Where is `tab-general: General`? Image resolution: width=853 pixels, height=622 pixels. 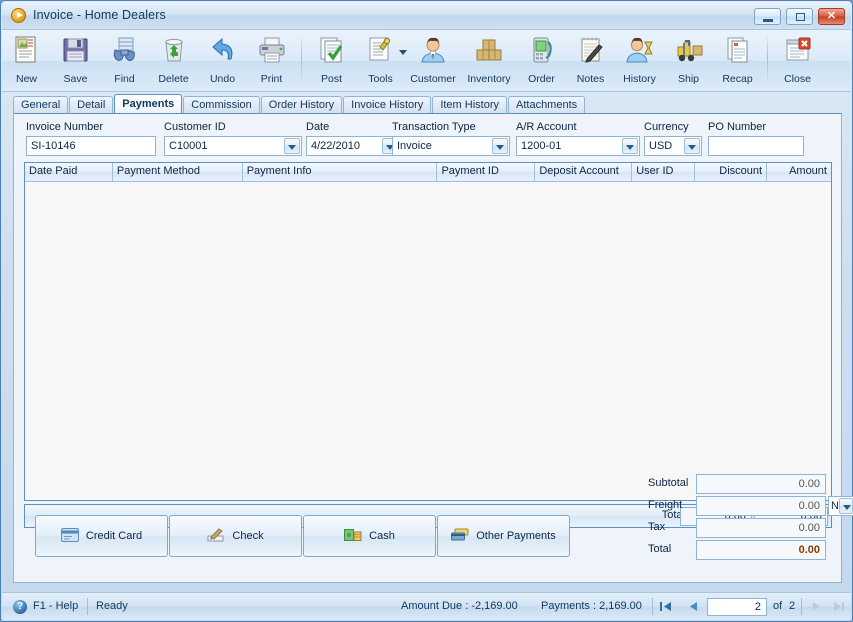
tab-general: General is located at coordinates (41, 105).